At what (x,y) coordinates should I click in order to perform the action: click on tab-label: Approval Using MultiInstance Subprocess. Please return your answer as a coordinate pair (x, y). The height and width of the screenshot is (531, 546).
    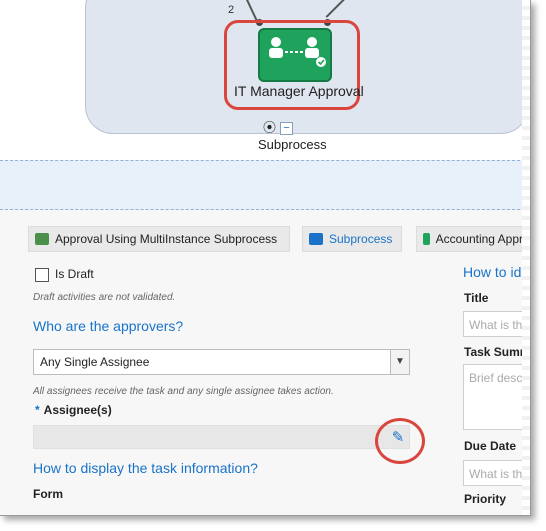
    Looking at the image, I should click on (166, 239).